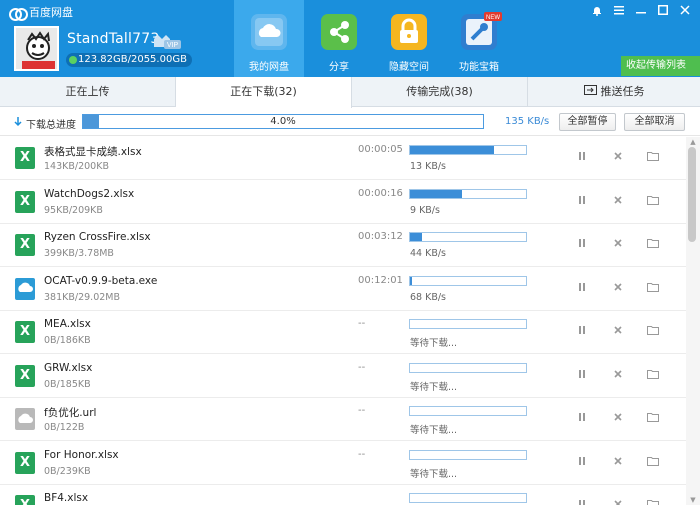 This screenshot has height=505, width=700. Describe the element at coordinates (343, 202) in the screenshot. I see `download-row: X WatchDogs2.xlsx 95KB/209KB 00:00:16 9 KB/s` at that location.